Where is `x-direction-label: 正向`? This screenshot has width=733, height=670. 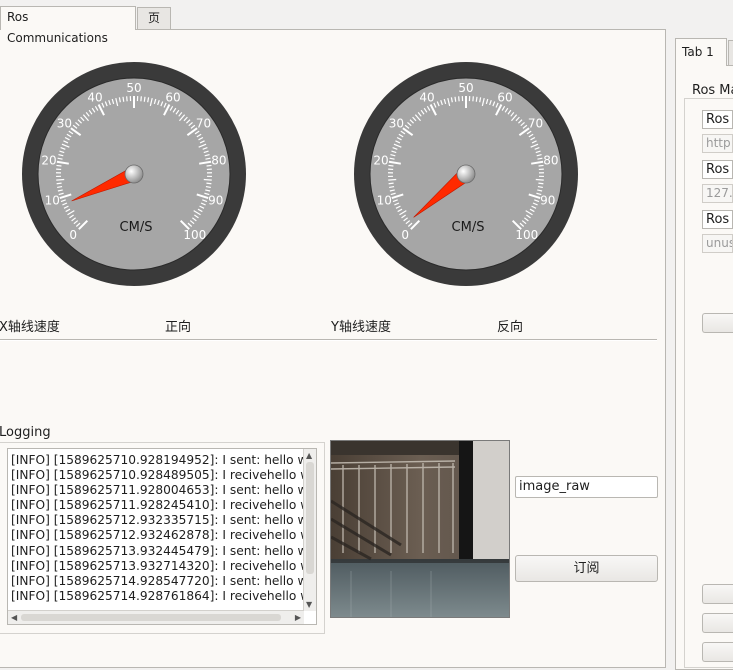
x-direction-label: 正向 is located at coordinates (178, 325).